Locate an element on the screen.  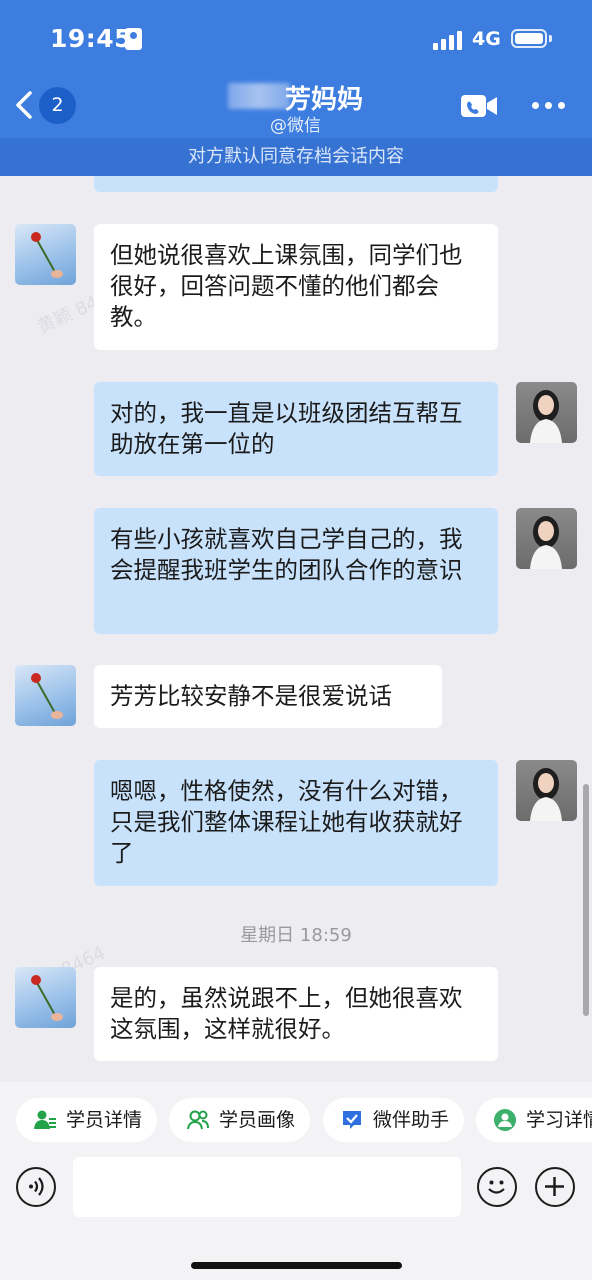
chat-header: 19:45 4G 2 芳妈妈 @微信 对方默认同意存档会话内容 is located at coordinates (296, 88).